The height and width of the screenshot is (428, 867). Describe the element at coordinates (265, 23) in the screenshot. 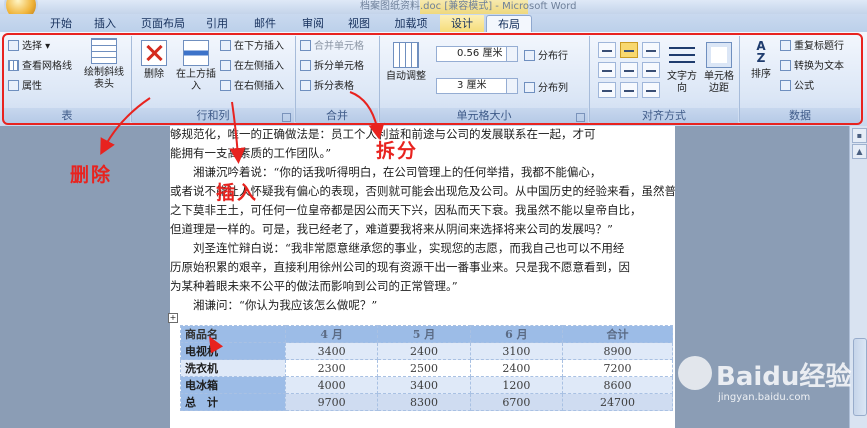

I see `tab-mailings: 邮件` at that location.